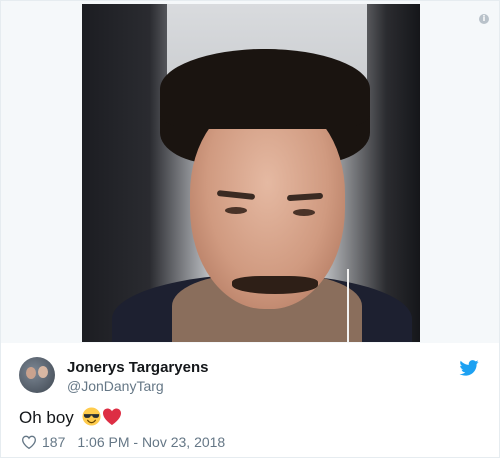  I want to click on twitter-bird-icon, so click(469, 368).